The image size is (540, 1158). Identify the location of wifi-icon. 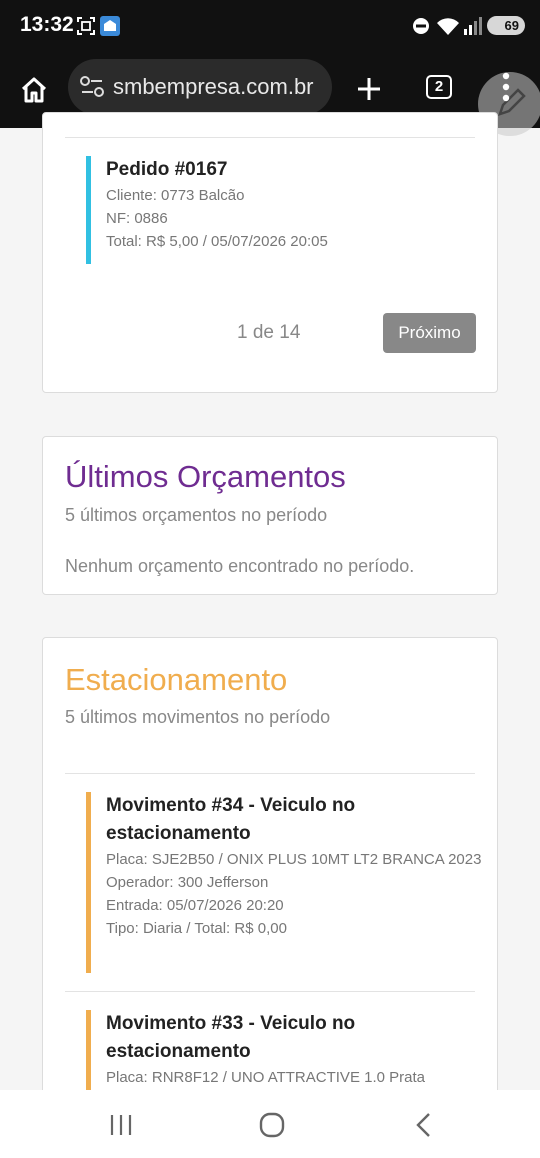
(448, 26).